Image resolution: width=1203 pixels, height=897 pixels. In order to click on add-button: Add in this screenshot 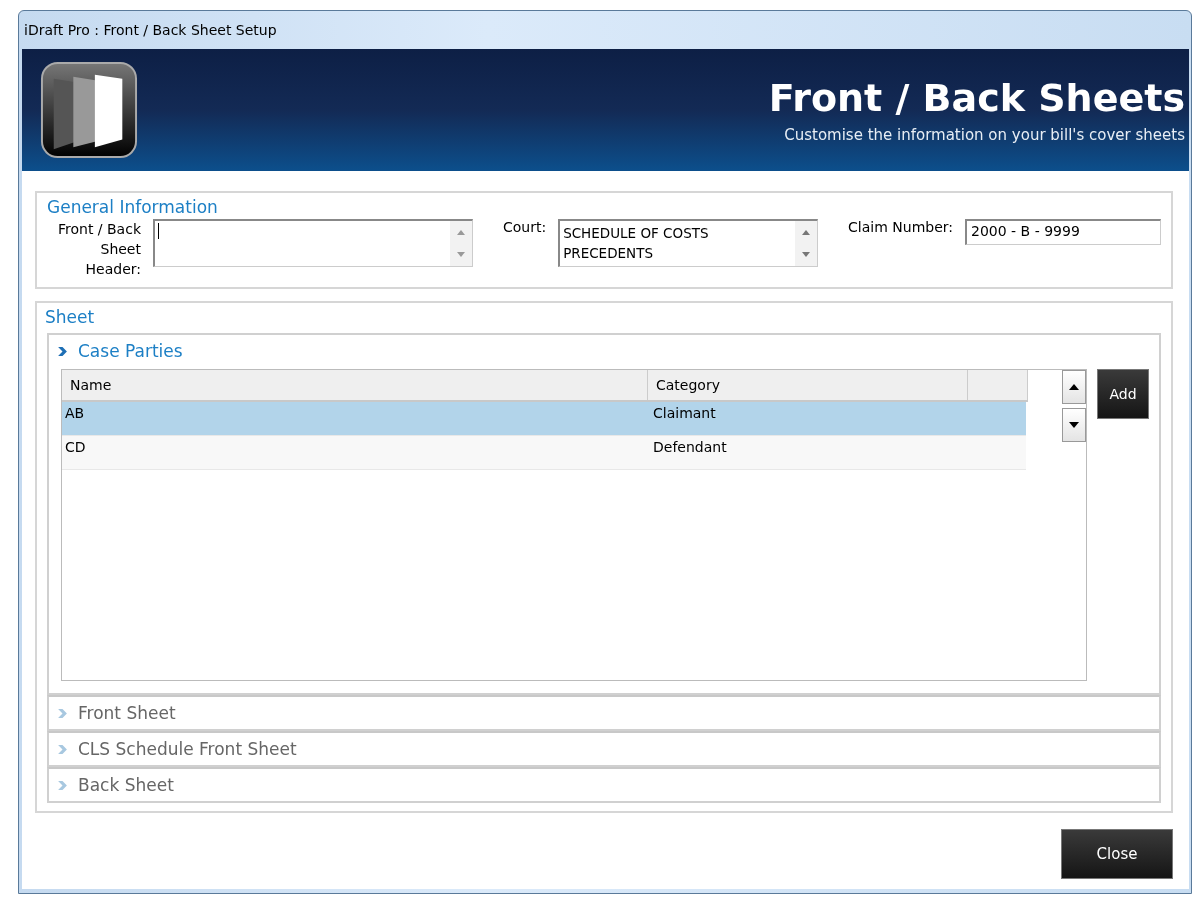, I will do `click(1123, 394)`.